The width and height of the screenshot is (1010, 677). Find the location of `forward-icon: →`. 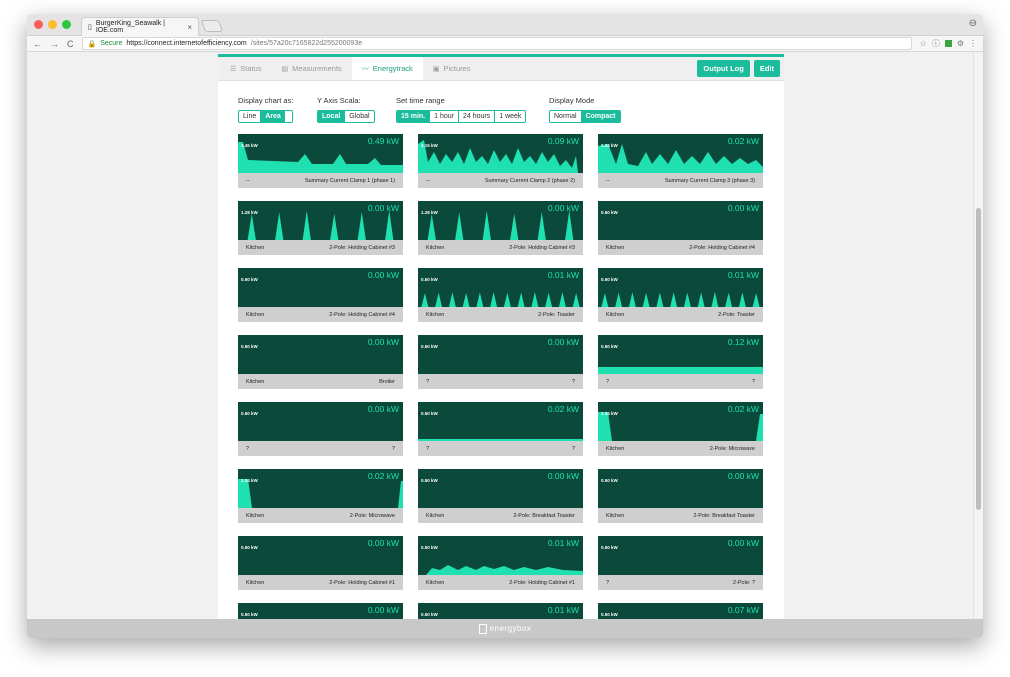

forward-icon: → is located at coordinates (54, 44).